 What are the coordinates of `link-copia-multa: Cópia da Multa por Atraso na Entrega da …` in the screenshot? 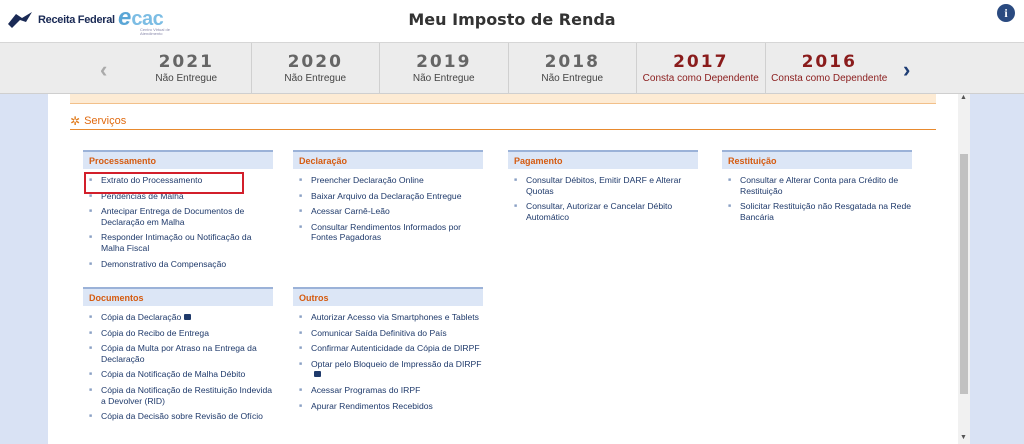 It's located at (178, 353).